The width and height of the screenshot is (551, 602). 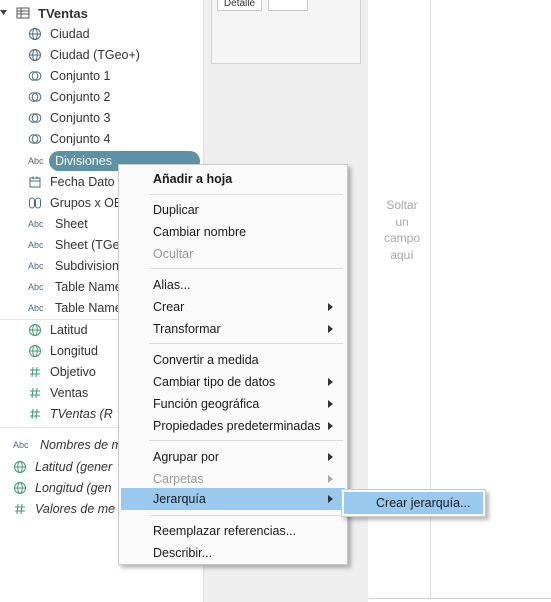 What do you see at coordinates (69, 393) in the screenshot?
I see `field-label: Ventas` at bounding box center [69, 393].